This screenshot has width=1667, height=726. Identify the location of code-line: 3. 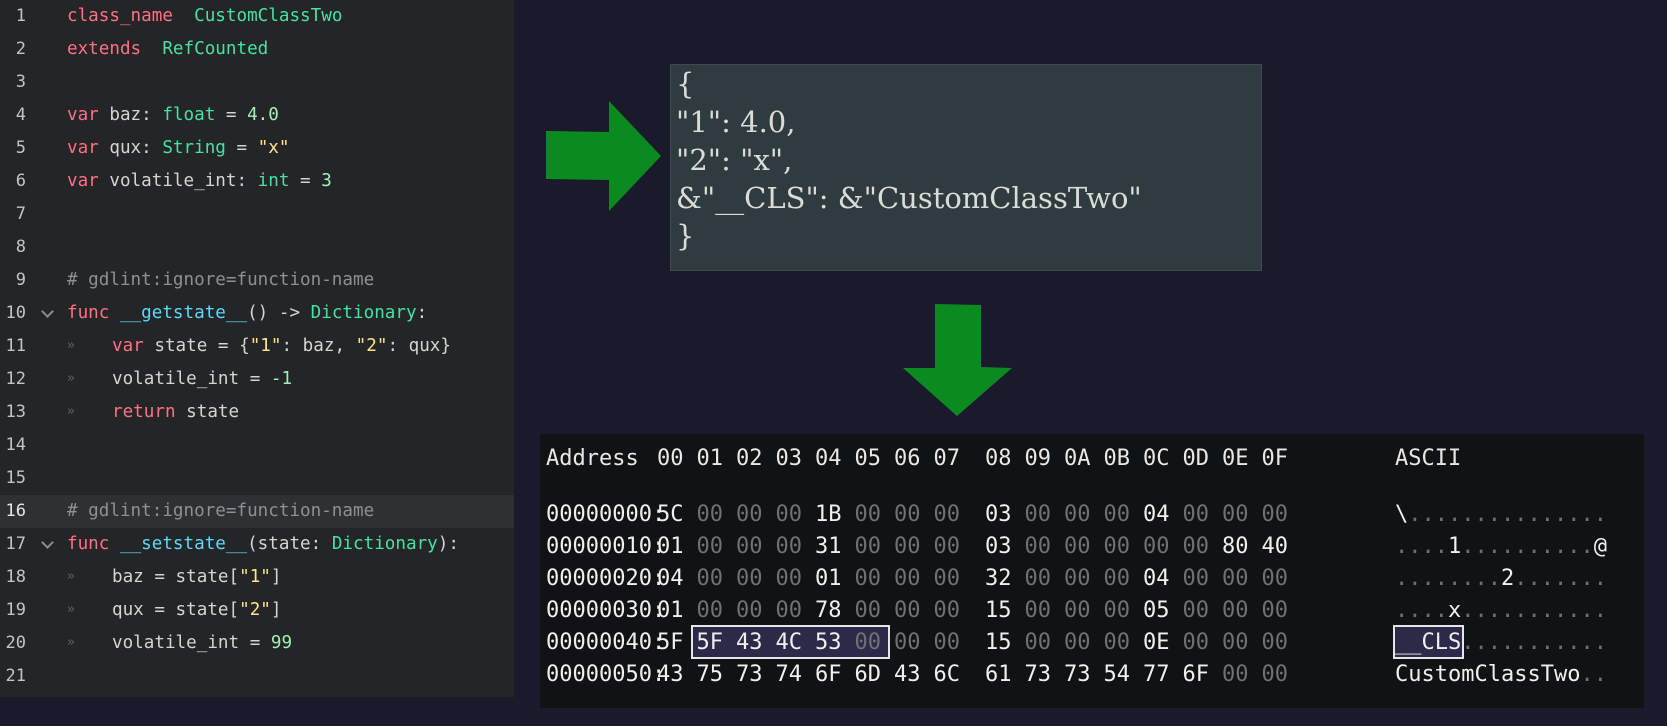
(257, 82).